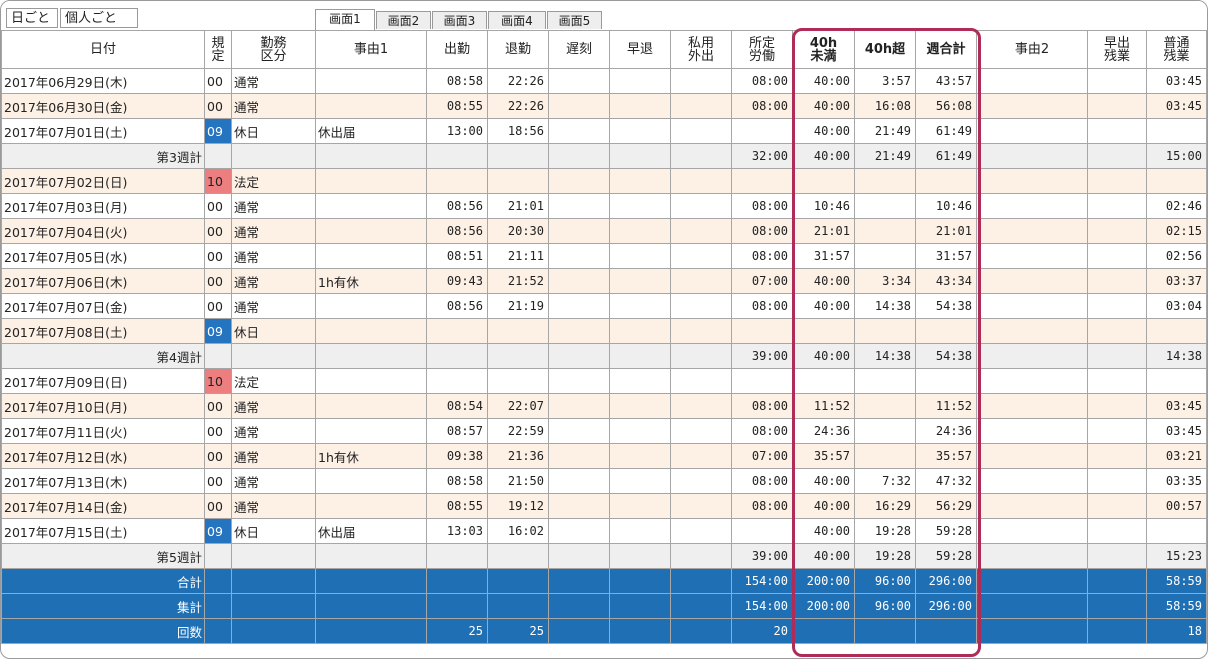 The image size is (1208, 659). Describe the element at coordinates (574, 20) in the screenshot. I see `tab-screen-5: 画面5` at that location.